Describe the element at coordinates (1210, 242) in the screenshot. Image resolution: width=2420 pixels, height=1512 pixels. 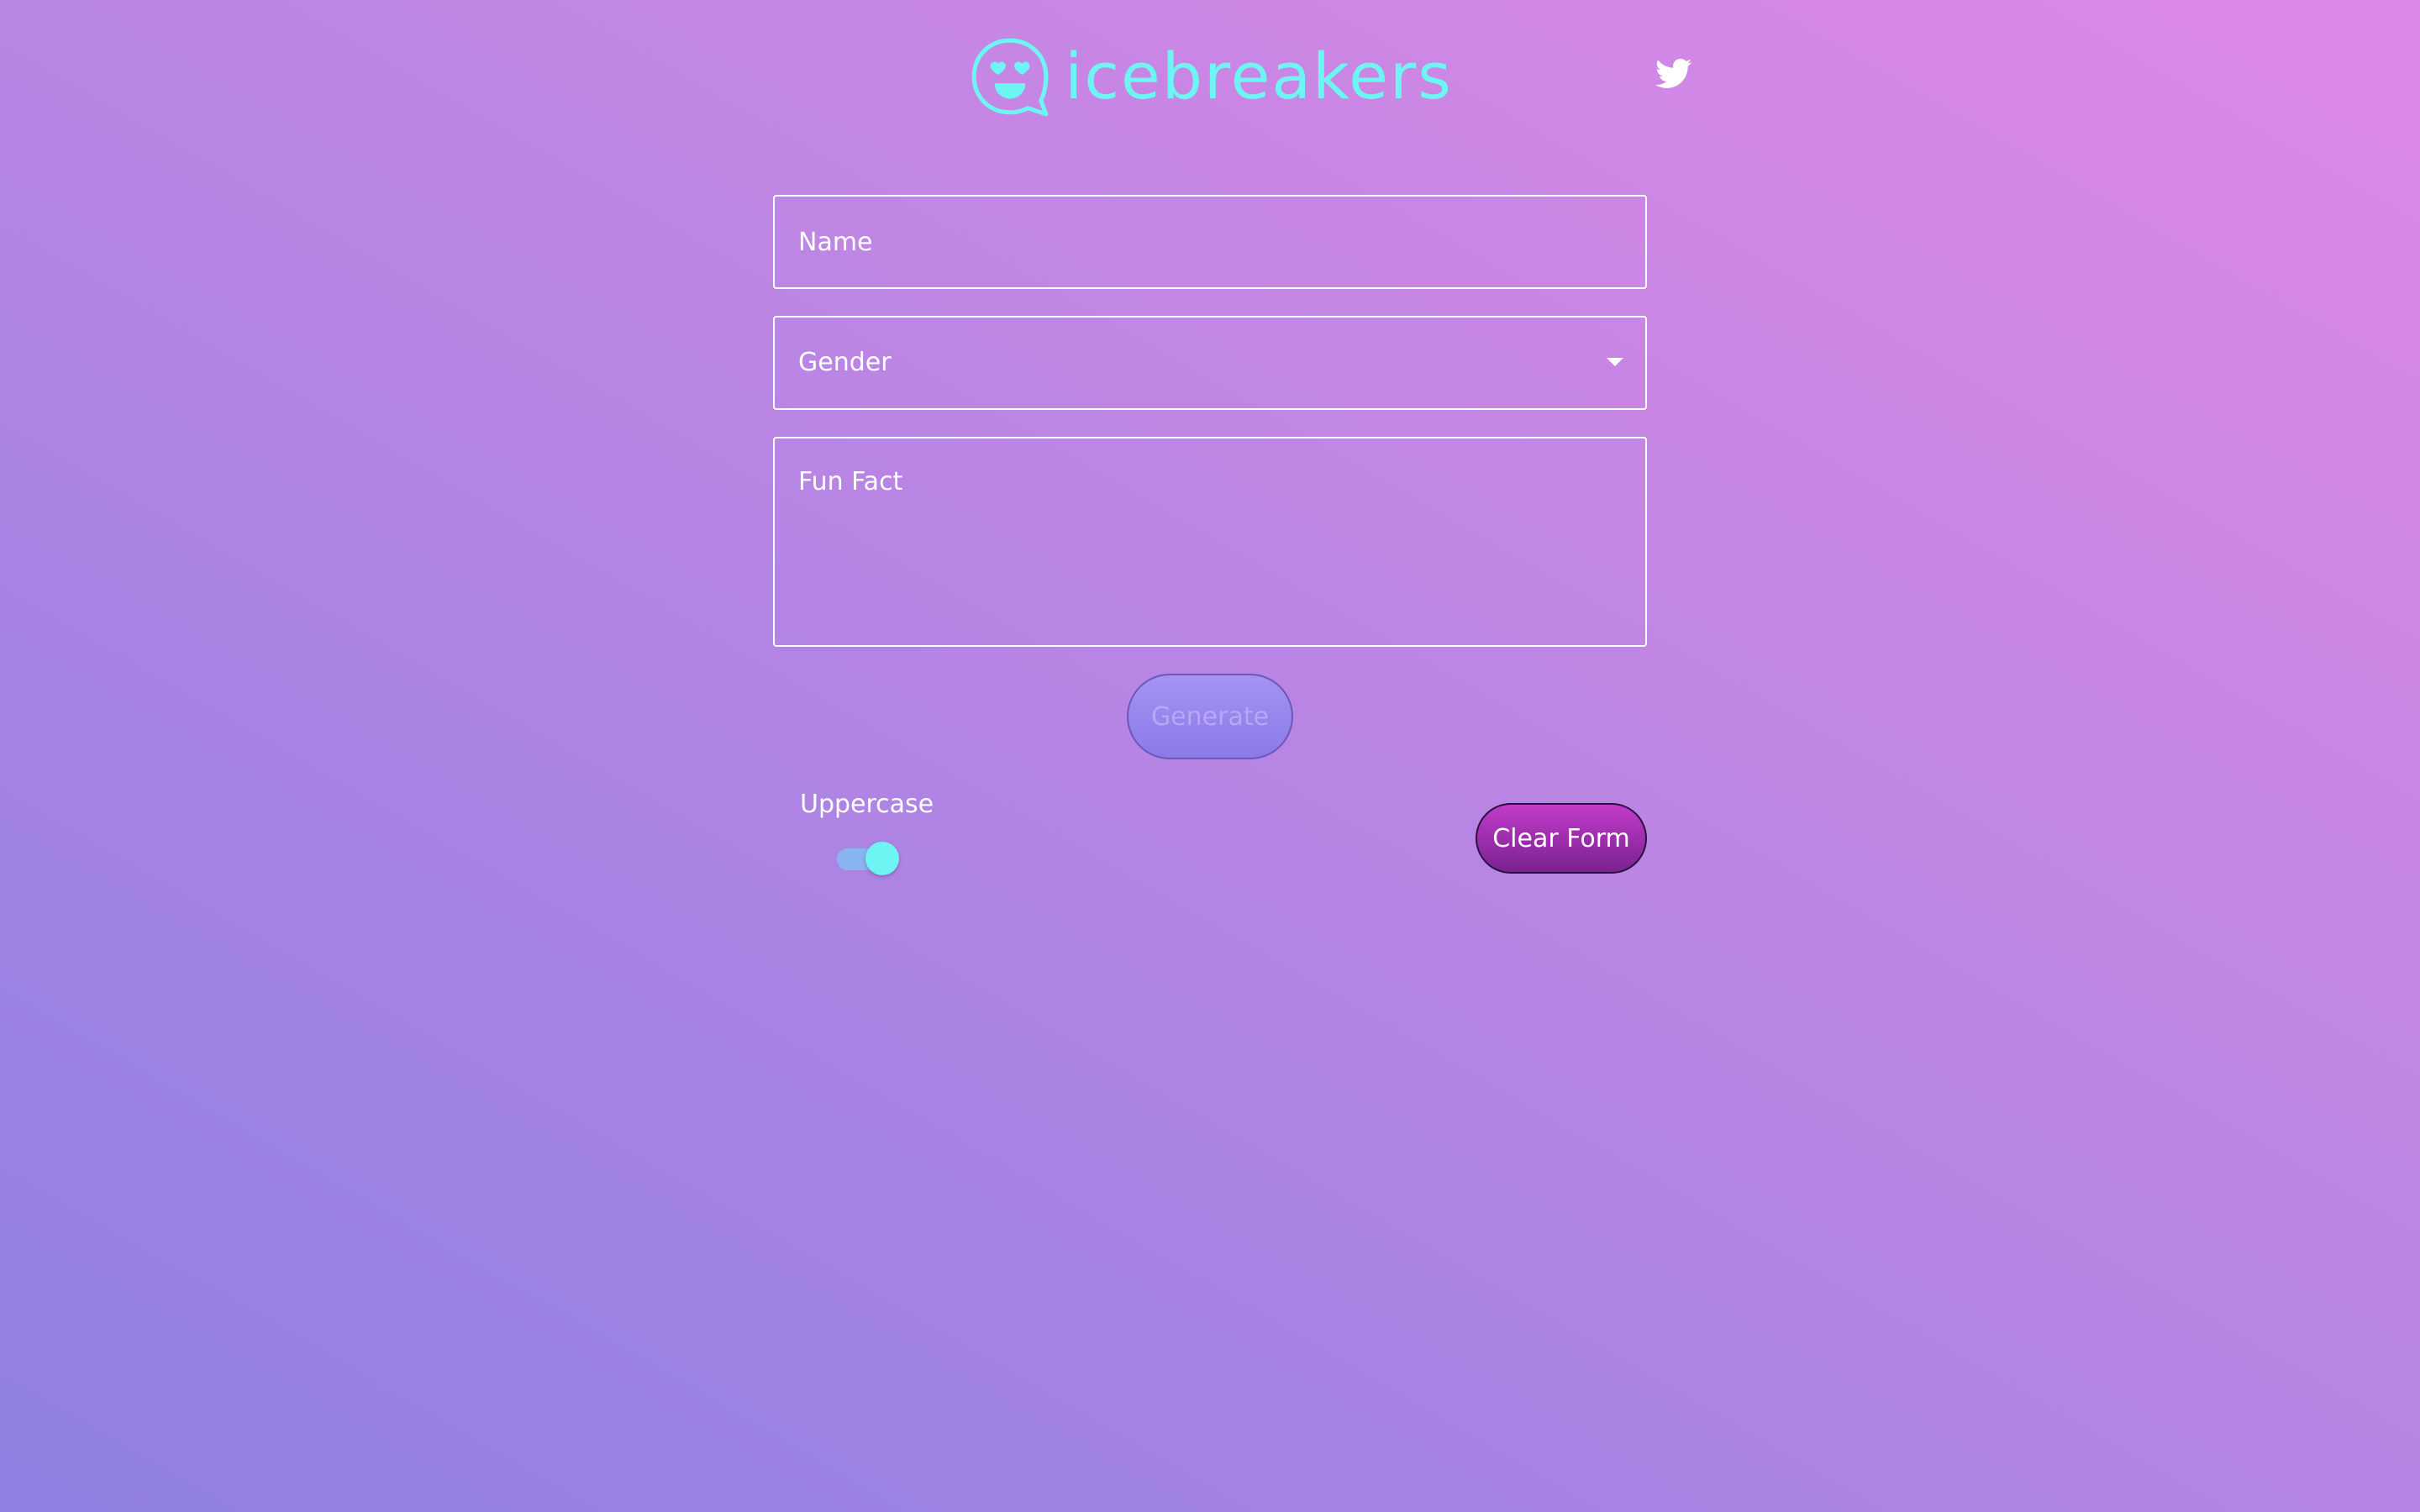
I see `name-input` at that location.